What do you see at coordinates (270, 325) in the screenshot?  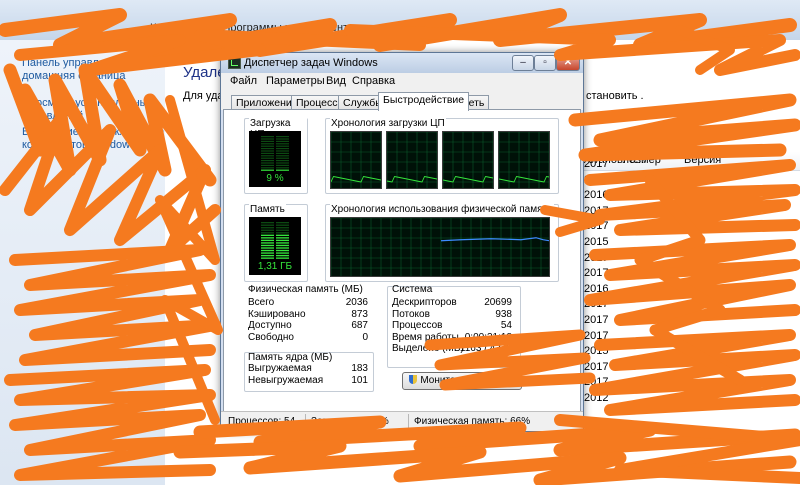 I see `physical-memory-label: Доступно` at bounding box center [270, 325].